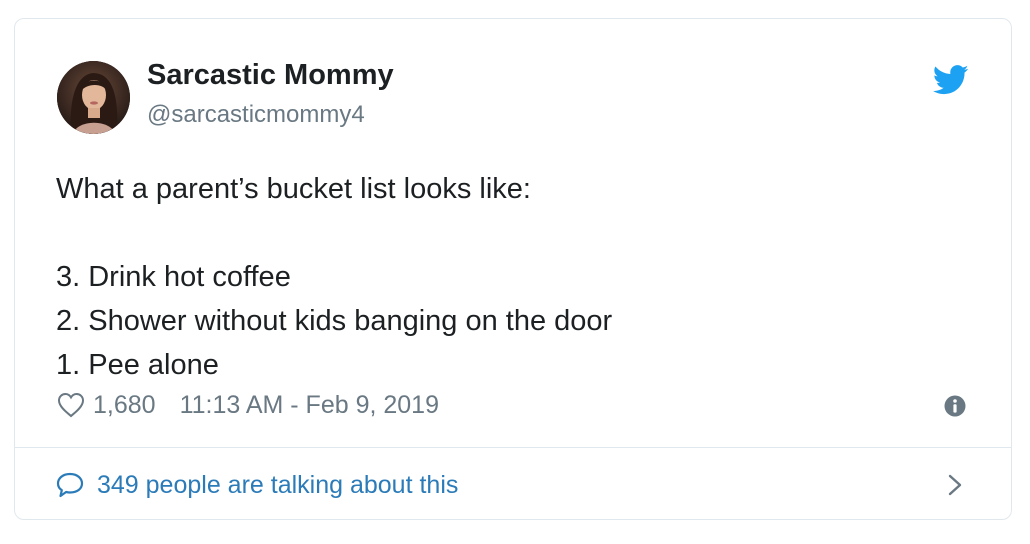  I want to click on heart-icon, so click(71, 405).